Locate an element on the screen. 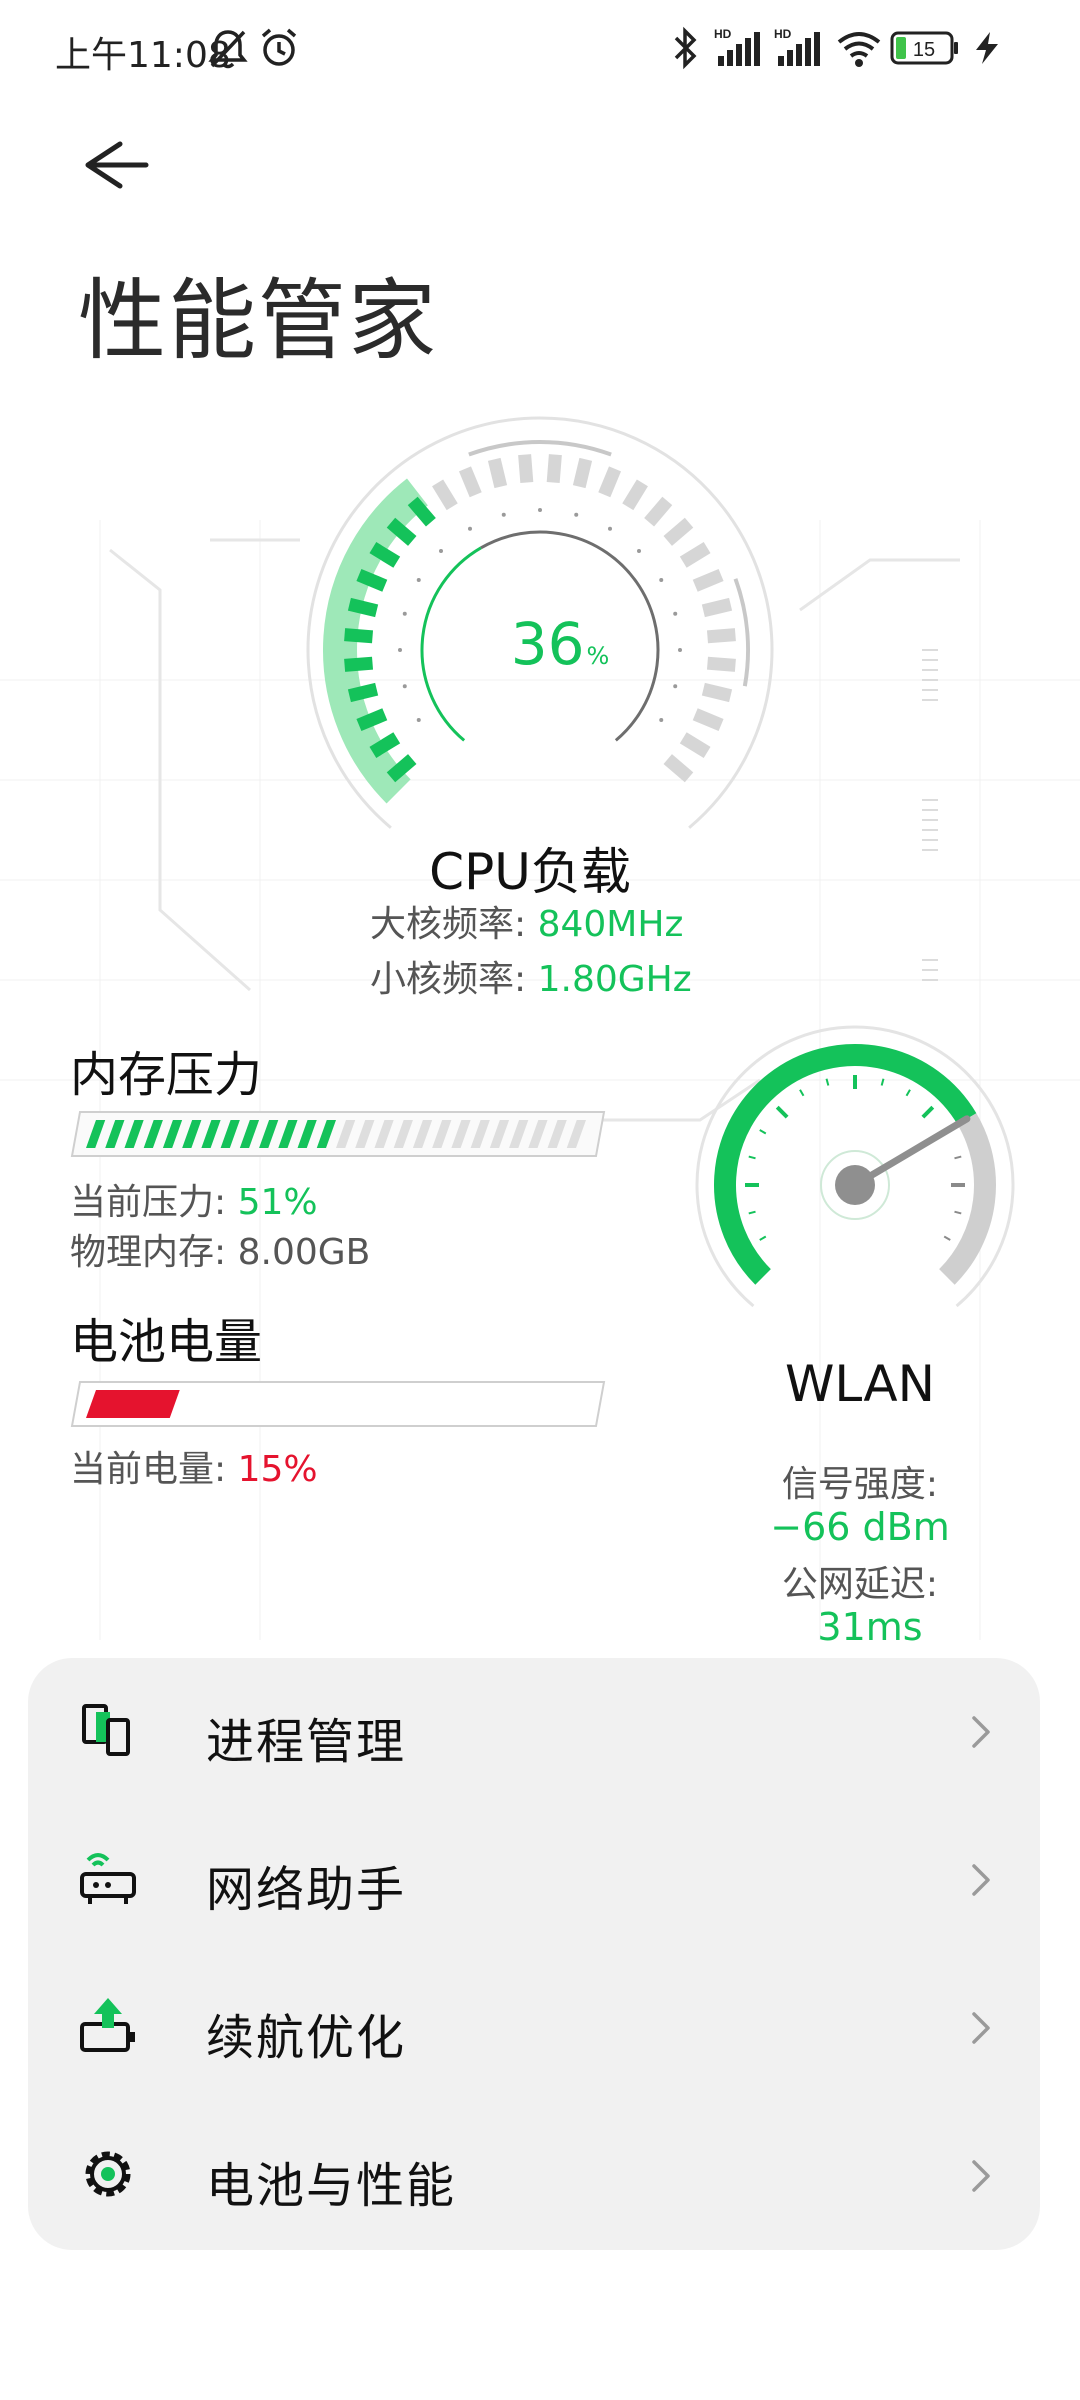 The image size is (1080, 2400). cpu-load-value: 36% is located at coordinates (560, 644).